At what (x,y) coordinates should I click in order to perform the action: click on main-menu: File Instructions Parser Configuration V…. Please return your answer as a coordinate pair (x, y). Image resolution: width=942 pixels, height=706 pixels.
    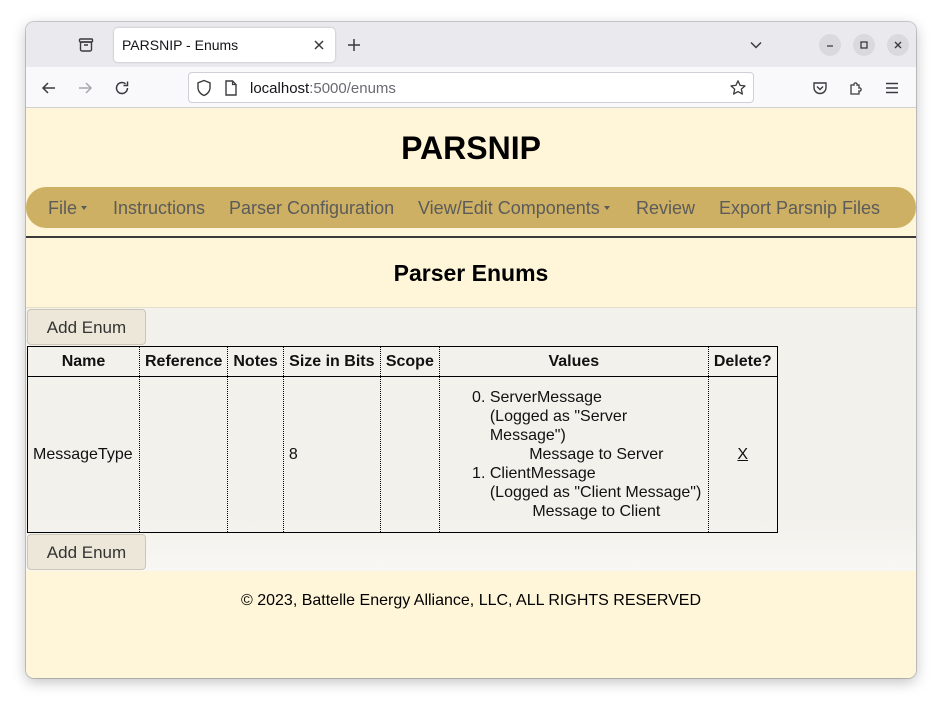
    Looking at the image, I should click on (471, 207).